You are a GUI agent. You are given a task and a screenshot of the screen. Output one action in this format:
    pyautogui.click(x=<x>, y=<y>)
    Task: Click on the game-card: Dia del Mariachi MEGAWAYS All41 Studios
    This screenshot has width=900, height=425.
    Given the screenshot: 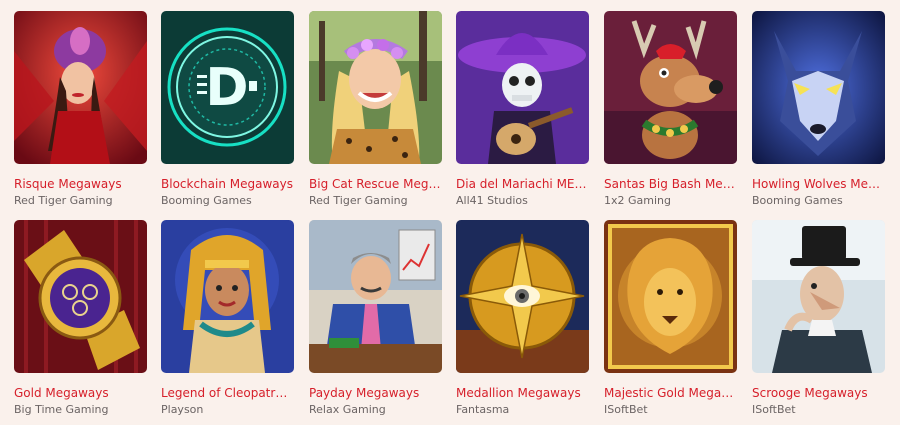 What is the action you would take?
    pyautogui.click(x=522, y=109)
    